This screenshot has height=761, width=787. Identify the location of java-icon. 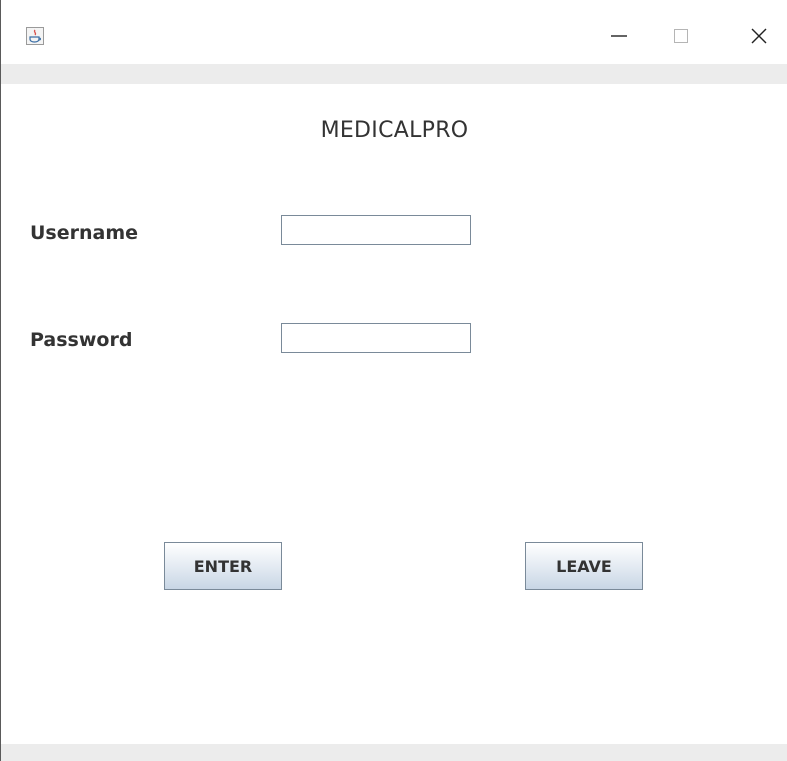
(35, 36).